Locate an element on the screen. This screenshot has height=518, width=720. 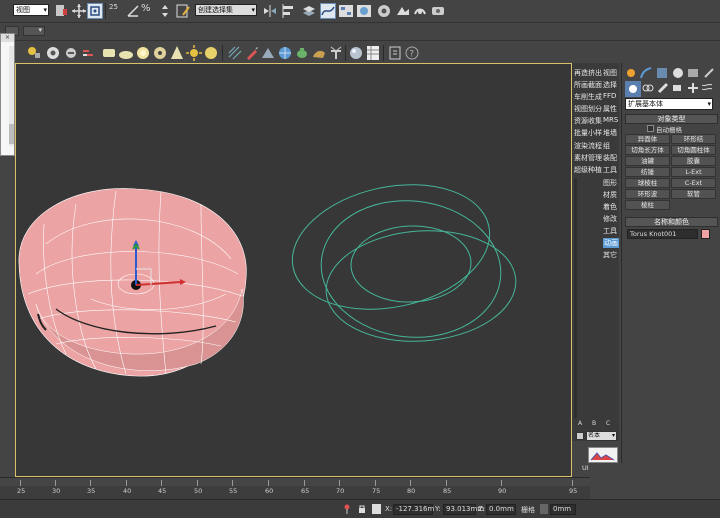
x-coordinate-field: -127.316m is located at coordinates (413, 509).